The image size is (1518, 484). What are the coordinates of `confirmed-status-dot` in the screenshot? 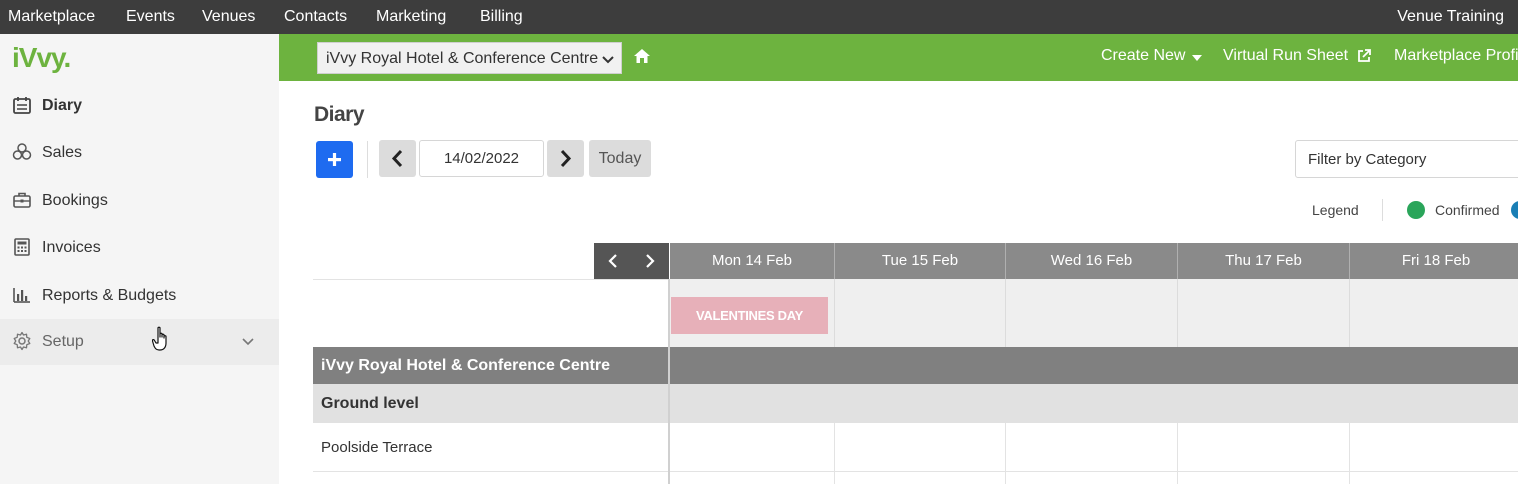 It's located at (1416, 210).